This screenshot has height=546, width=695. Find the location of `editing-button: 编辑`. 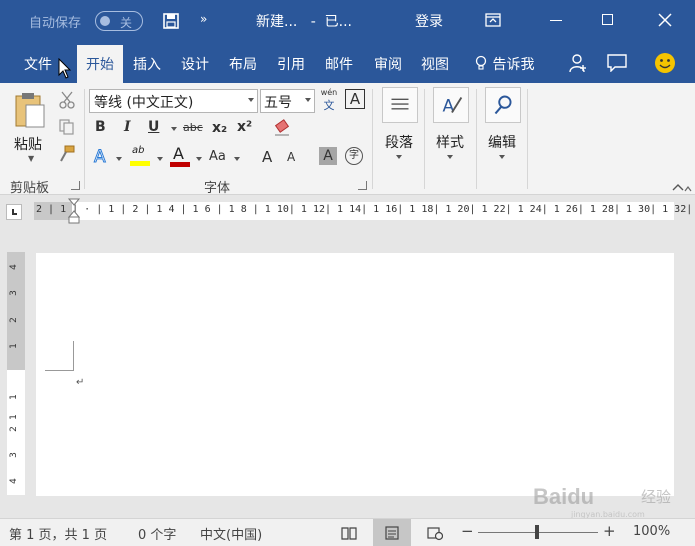

editing-button: 编辑 is located at coordinates (502, 126).